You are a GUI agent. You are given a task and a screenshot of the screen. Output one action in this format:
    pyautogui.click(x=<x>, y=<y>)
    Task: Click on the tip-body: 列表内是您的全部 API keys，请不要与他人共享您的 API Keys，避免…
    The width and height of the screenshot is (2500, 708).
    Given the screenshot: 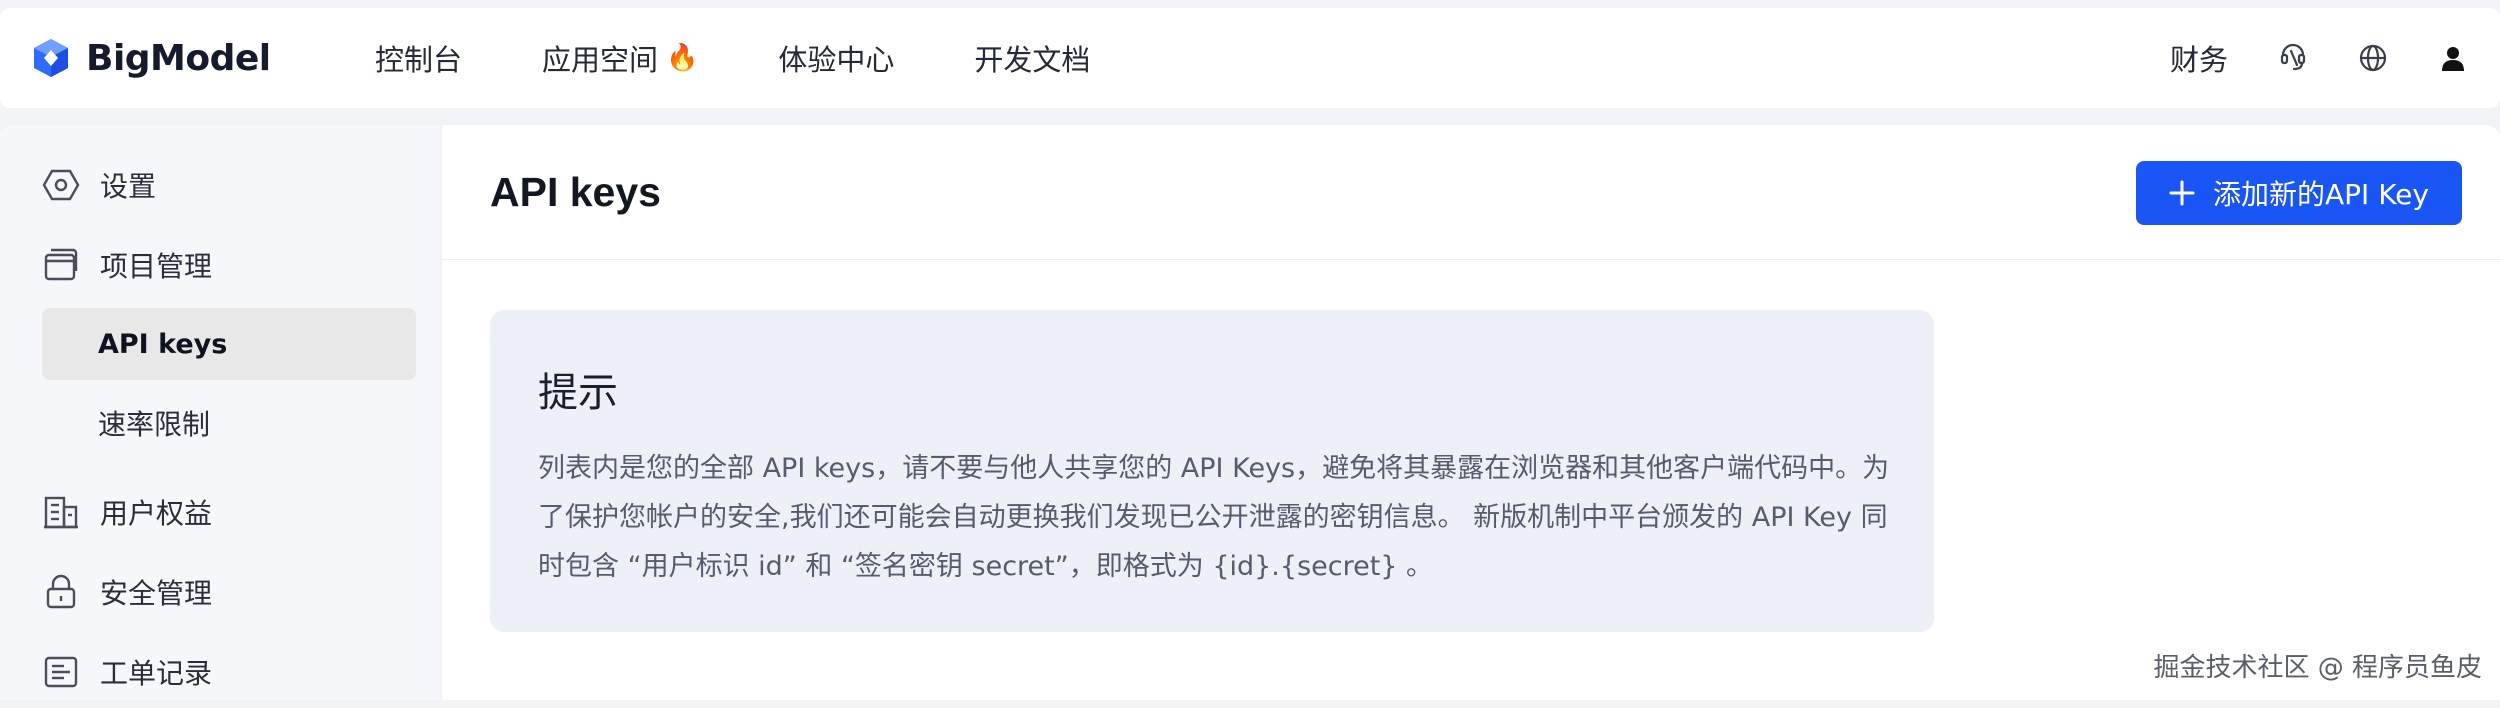 What is the action you would take?
    pyautogui.click(x=1218, y=517)
    